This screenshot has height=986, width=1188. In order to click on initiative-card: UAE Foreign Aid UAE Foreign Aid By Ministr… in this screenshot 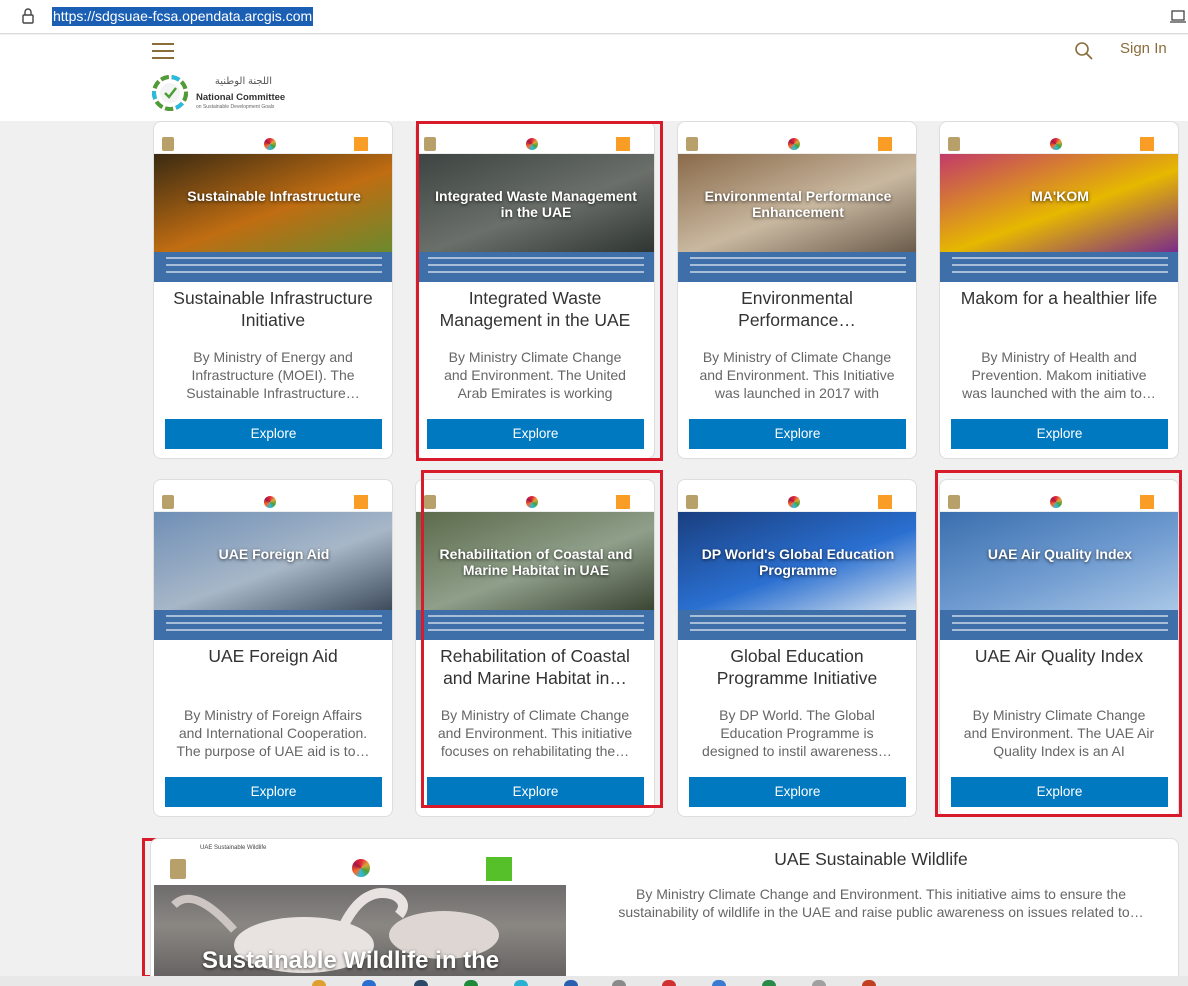, I will do `click(273, 648)`.